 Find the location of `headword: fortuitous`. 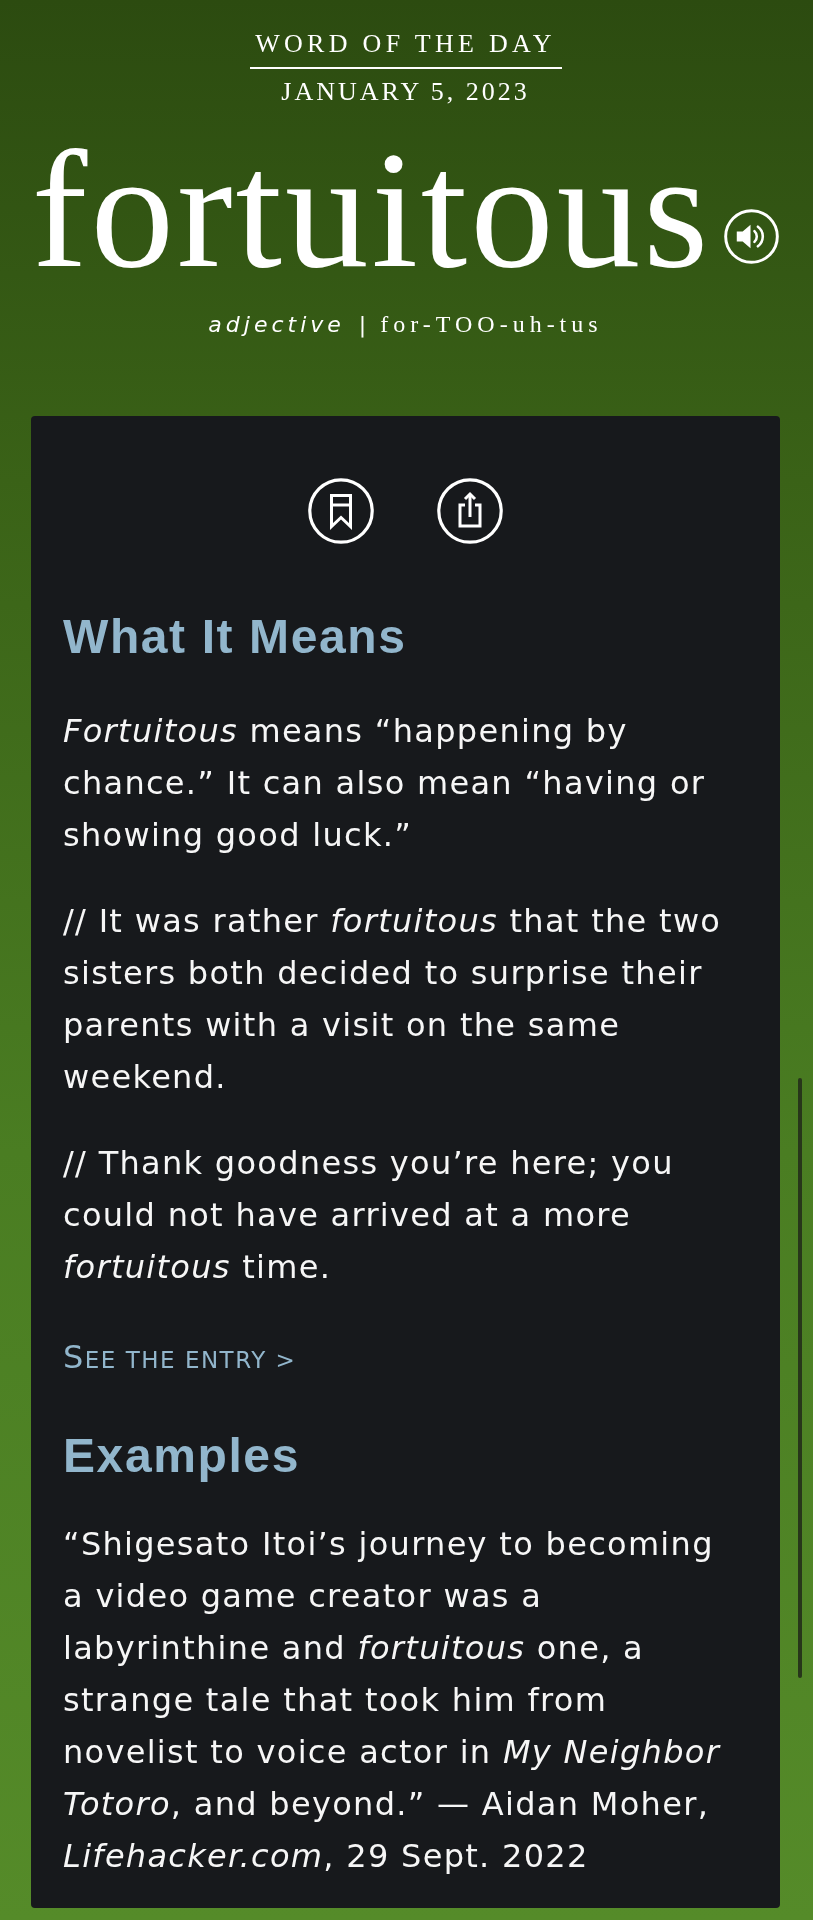

headword: fortuitous is located at coordinates (371, 209).